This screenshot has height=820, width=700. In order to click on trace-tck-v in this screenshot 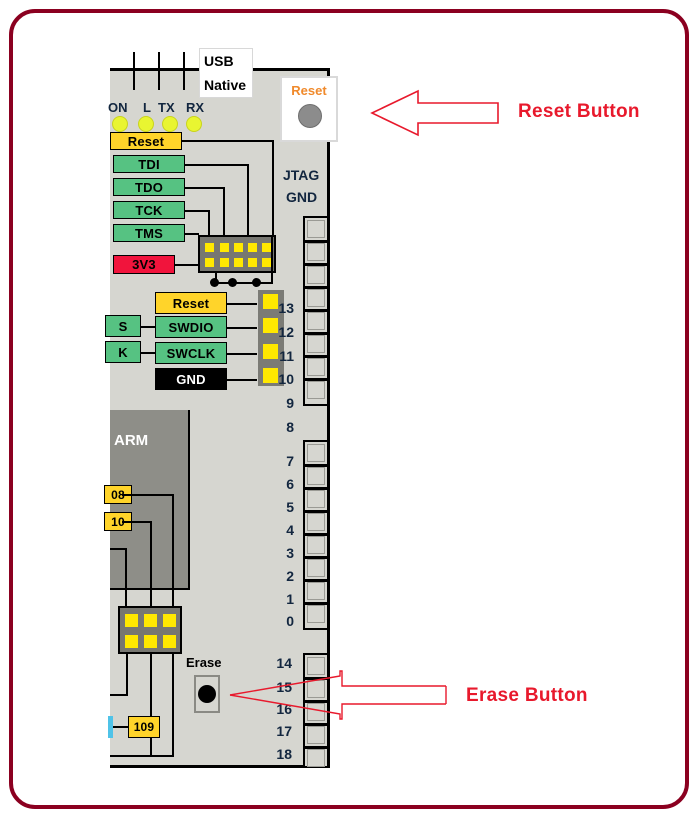, I will do `click(209, 223)`.